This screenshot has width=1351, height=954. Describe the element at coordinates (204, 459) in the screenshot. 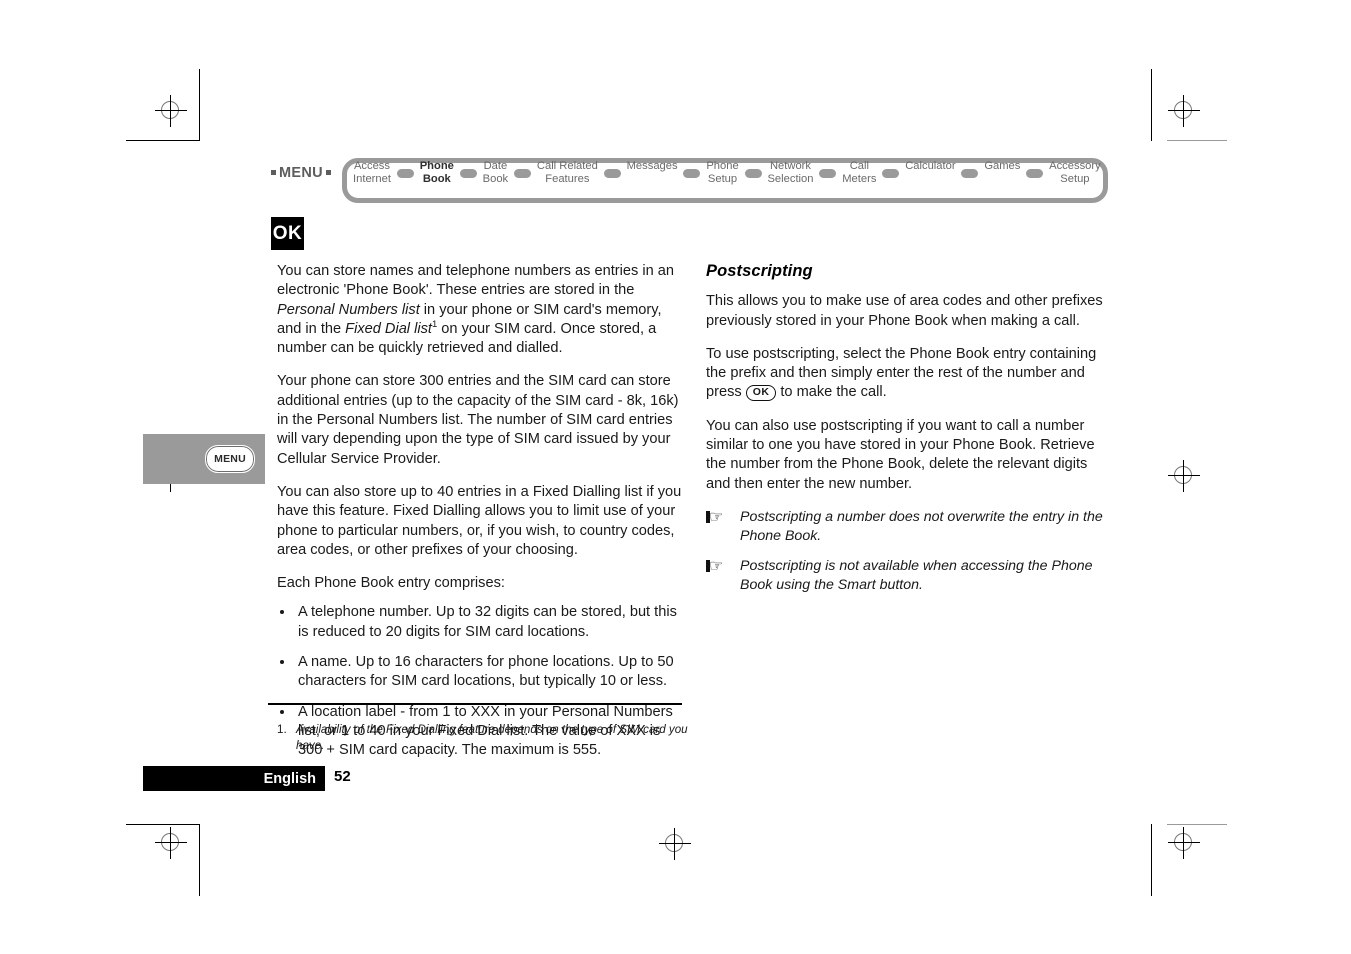

I see `margin-menu-tab: MENU` at that location.